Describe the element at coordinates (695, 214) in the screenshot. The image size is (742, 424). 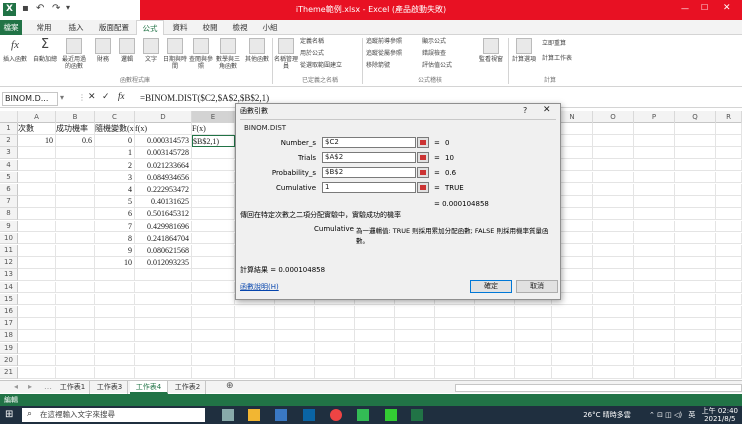
I see `cell-q8` at that location.